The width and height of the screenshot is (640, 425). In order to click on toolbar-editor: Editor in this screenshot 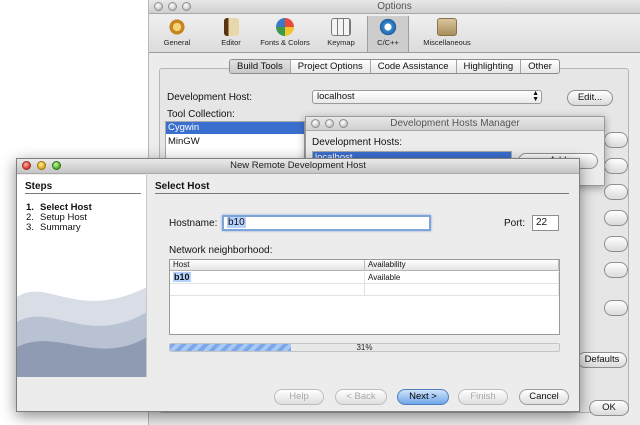, I will do `click(231, 34)`.